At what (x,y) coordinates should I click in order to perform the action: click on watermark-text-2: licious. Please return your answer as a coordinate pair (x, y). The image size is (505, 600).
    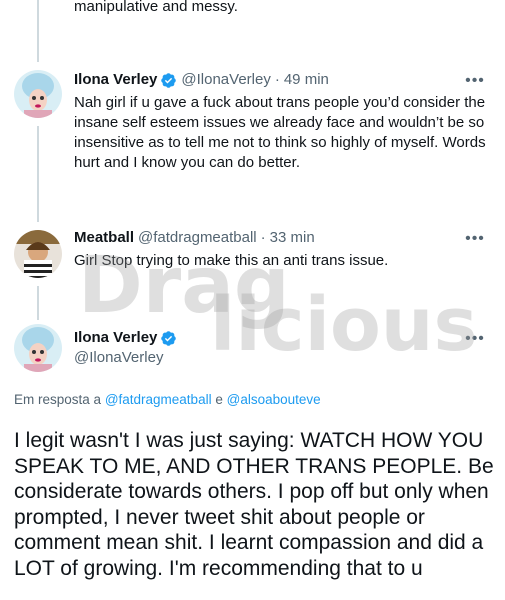
    Looking at the image, I should click on (344, 325).